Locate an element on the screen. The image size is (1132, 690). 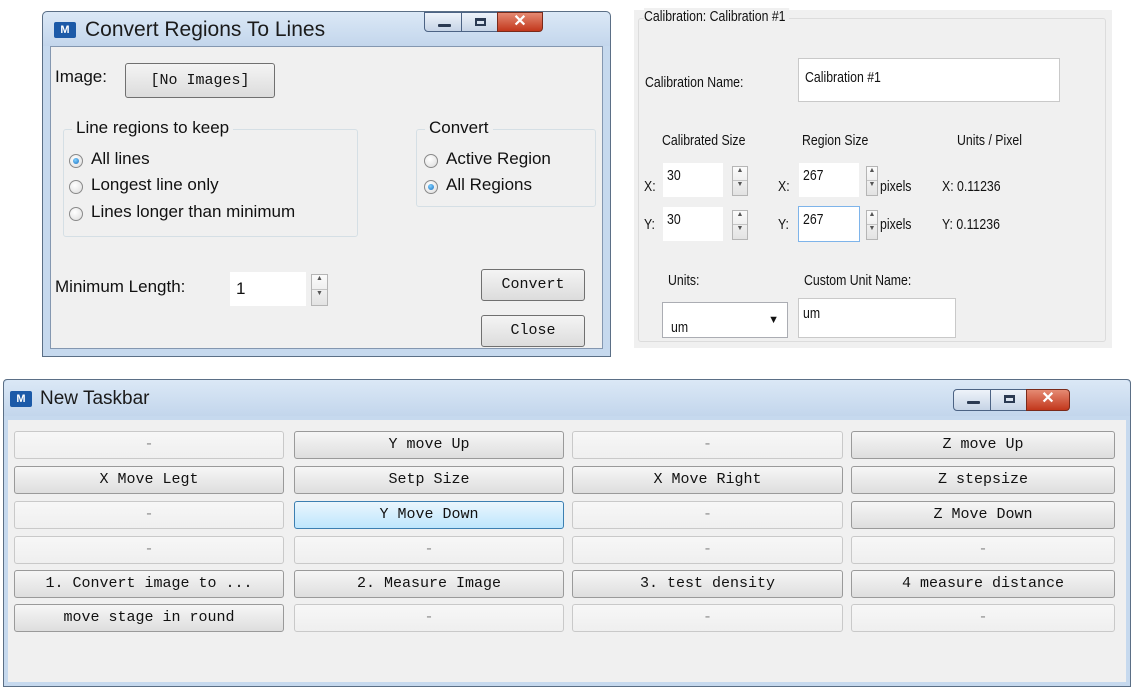
taskbar-button-r5-c3: 3. test density is located at coordinates (707, 584).